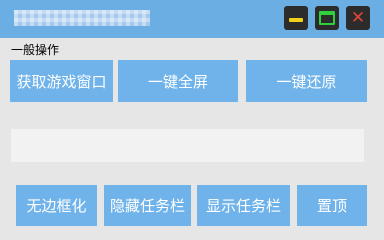  Describe the element at coordinates (61, 81) in the screenshot. I see `get-game-window-button: 获取游戏窗口` at that location.